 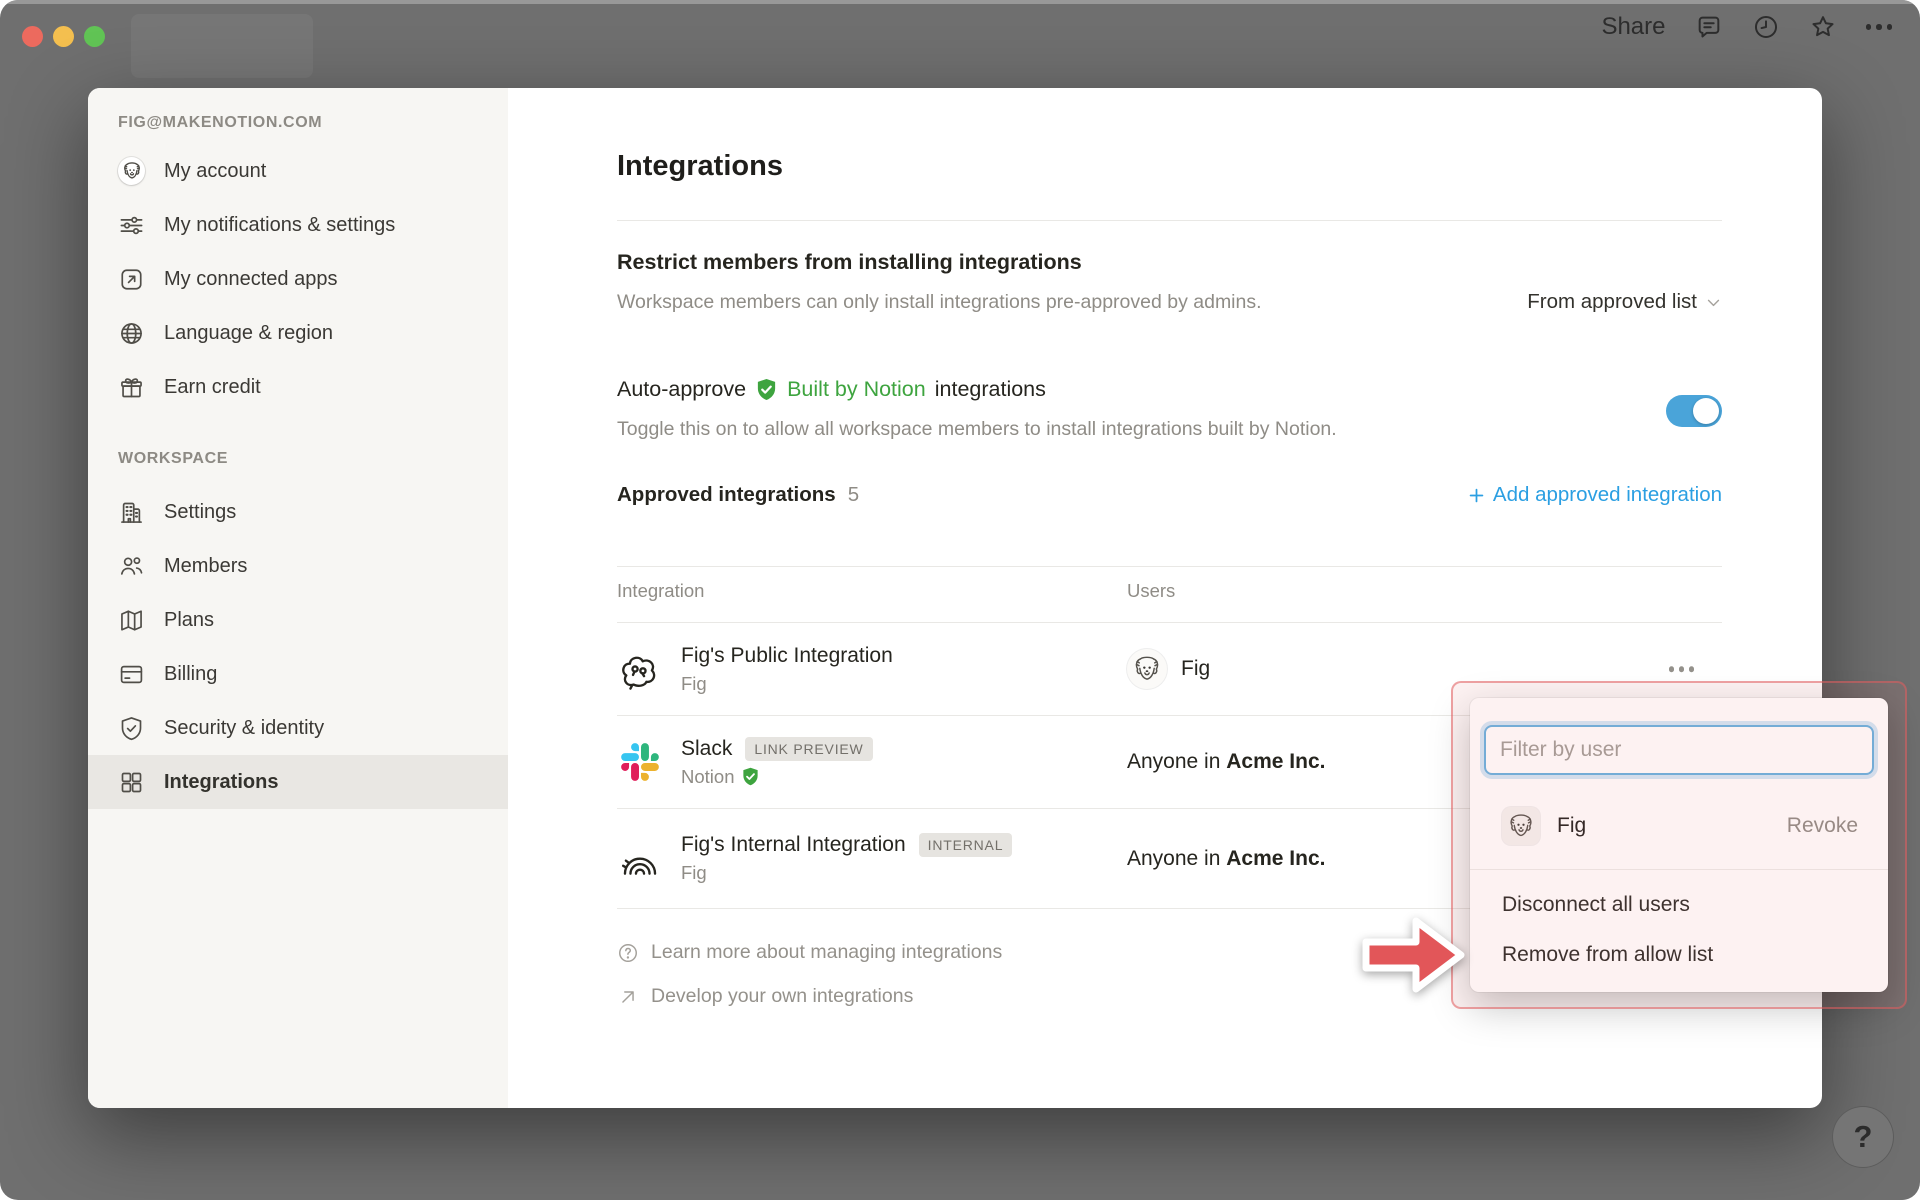 What do you see at coordinates (280, 224) in the screenshot?
I see `sidebar-item-label: My notifications & settings` at bounding box center [280, 224].